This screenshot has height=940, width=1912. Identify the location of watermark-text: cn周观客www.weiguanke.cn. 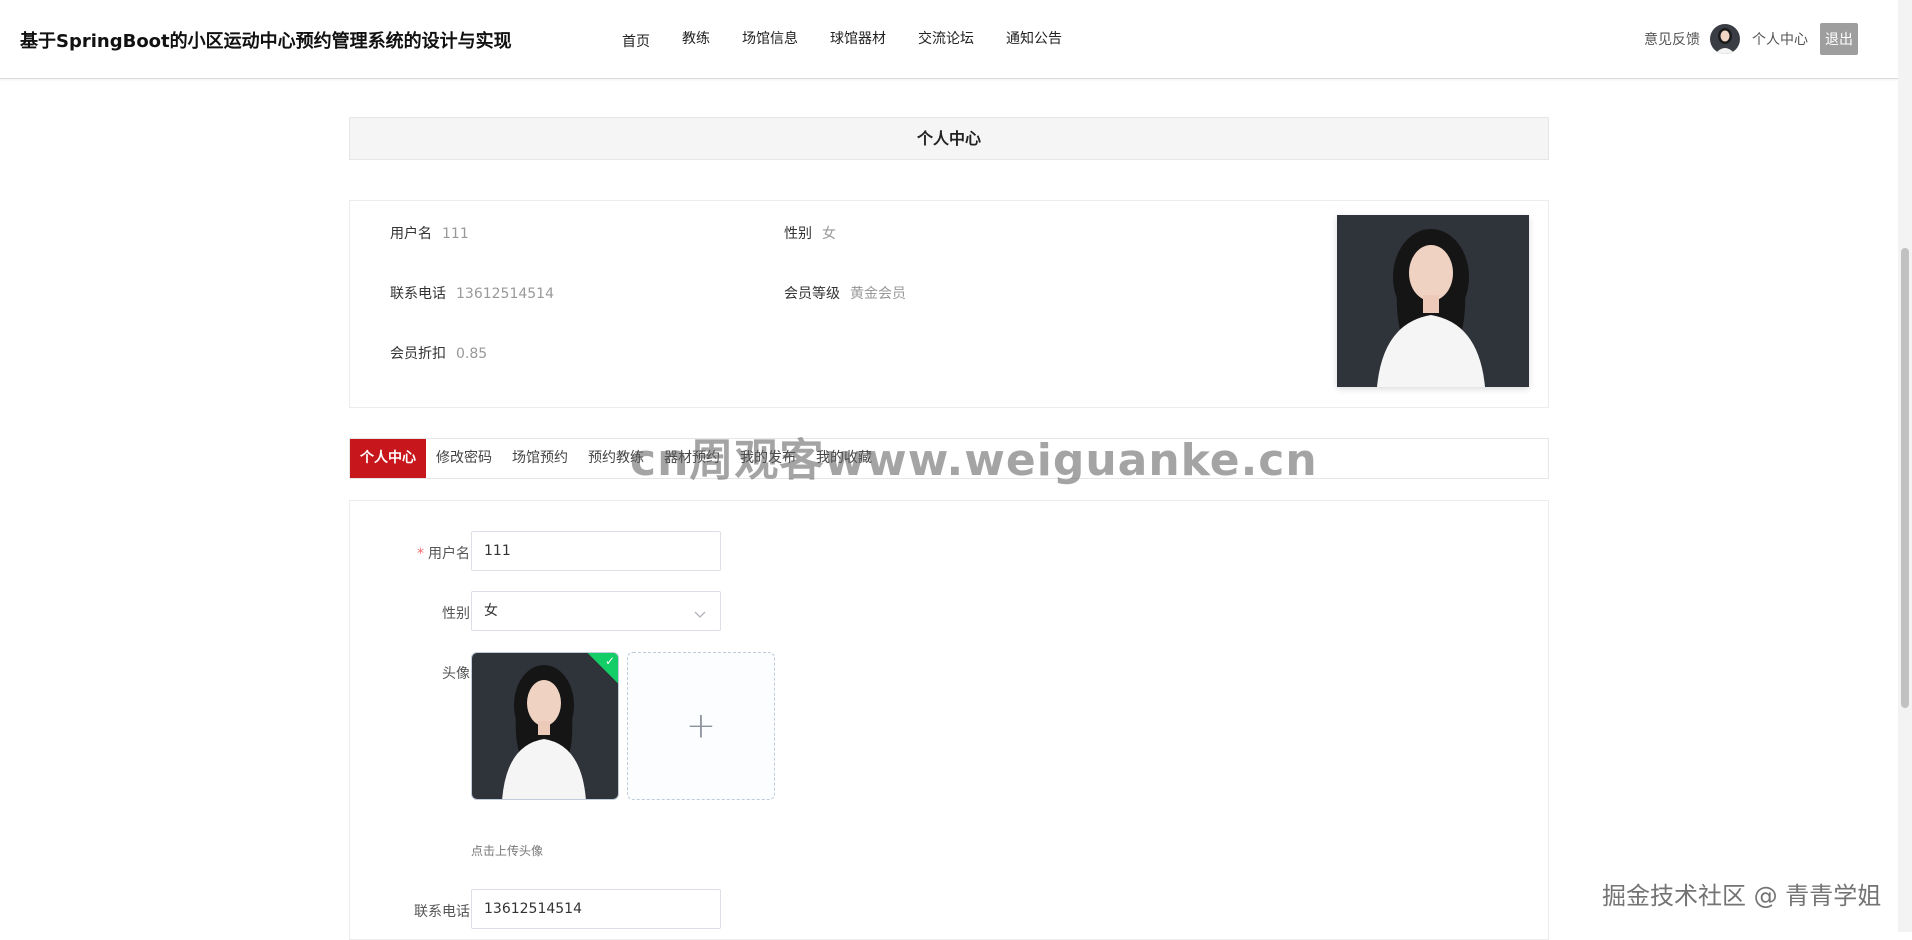
(974, 460).